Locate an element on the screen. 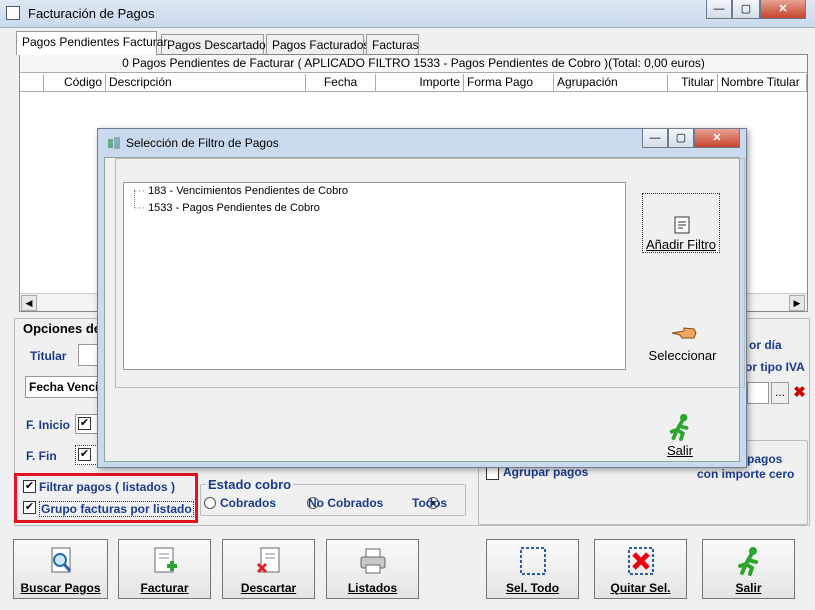 Image resolution: width=815 pixels, height=610 pixels. note-icon is located at coordinates (682, 225).